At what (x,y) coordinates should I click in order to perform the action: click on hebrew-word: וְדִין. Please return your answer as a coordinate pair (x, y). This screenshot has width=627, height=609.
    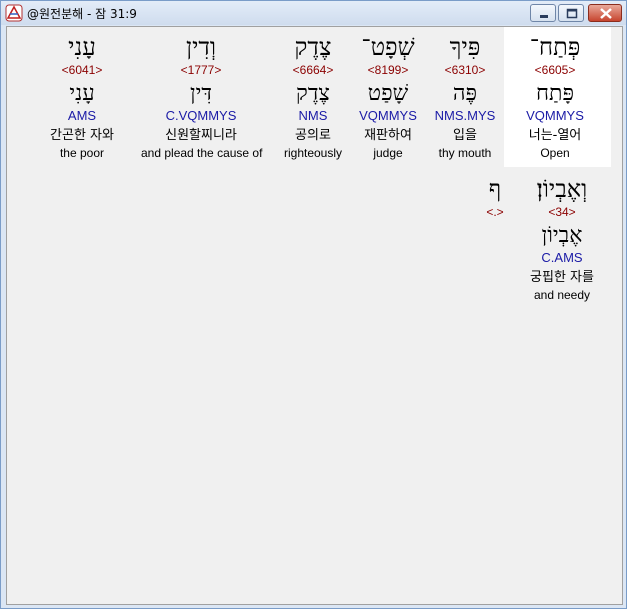
    Looking at the image, I should click on (201, 47).